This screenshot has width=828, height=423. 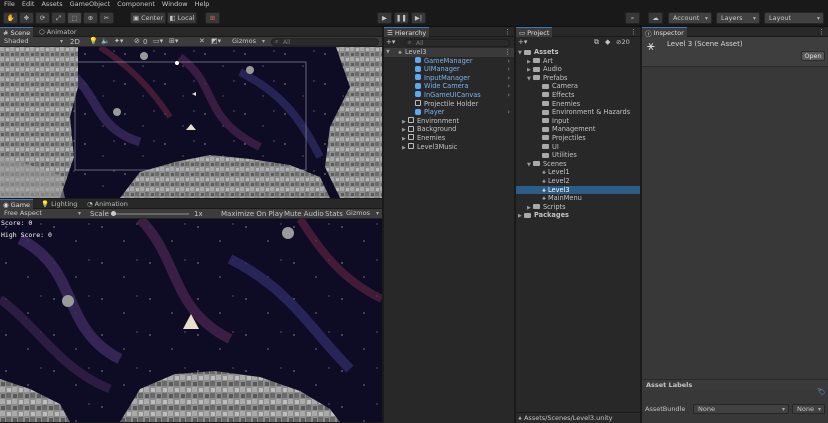 What do you see at coordinates (407, 32) in the screenshot?
I see `tab-hierarchy: ☰ Hierarchy` at bounding box center [407, 32].